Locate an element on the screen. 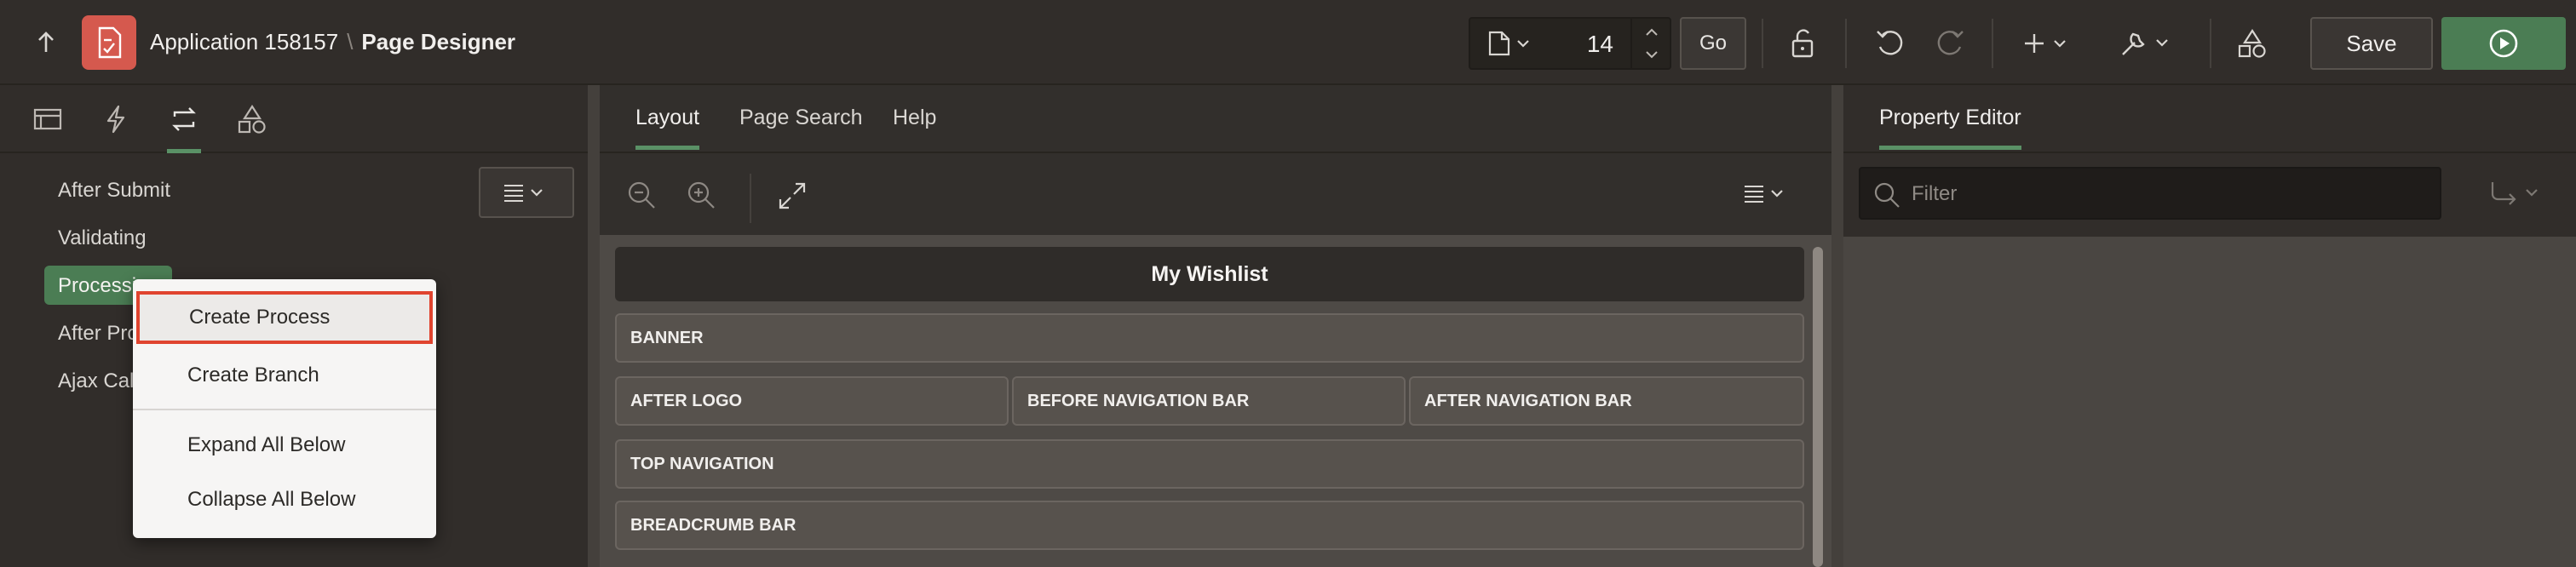 This screenshot has height=567, width=2576. up-arrow-icon is located at coordinates (46, 43).